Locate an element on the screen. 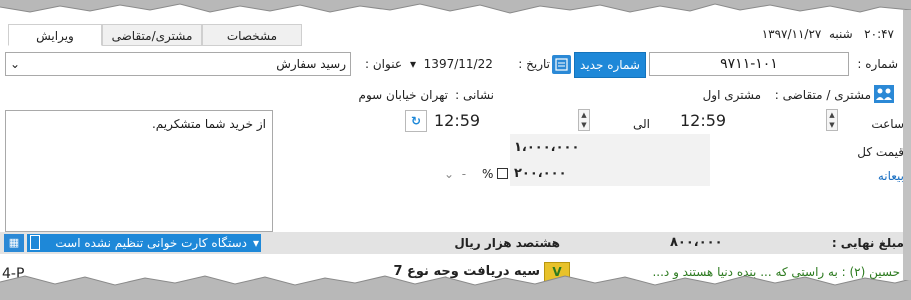  customer-value: مشتری اول is located at coordinates (731, 95).